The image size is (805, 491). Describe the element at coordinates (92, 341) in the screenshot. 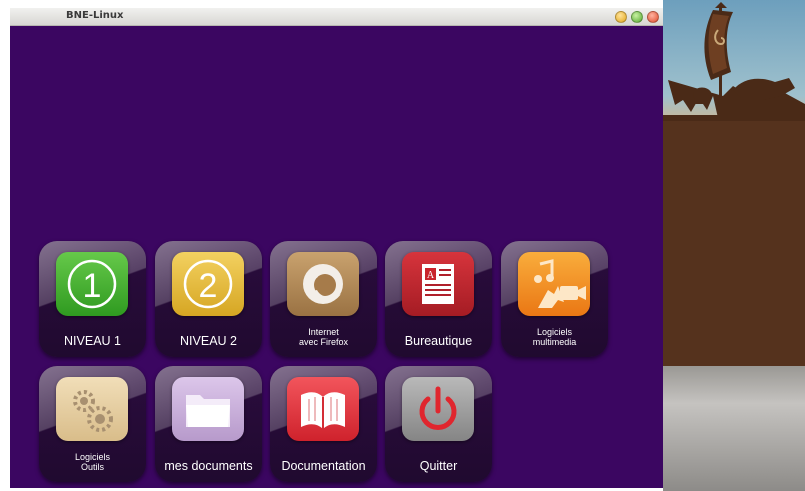

I see `tile-label: NIVEAU 1` at that location.